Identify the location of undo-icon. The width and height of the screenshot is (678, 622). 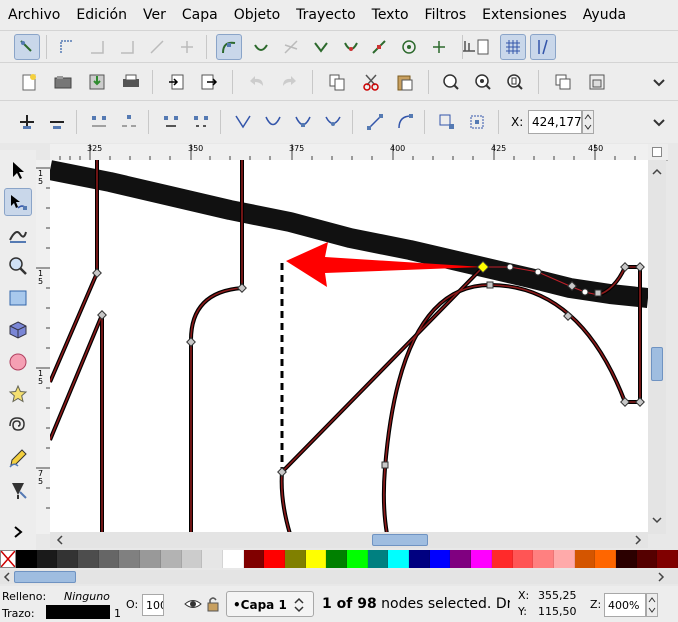
(257, 82).